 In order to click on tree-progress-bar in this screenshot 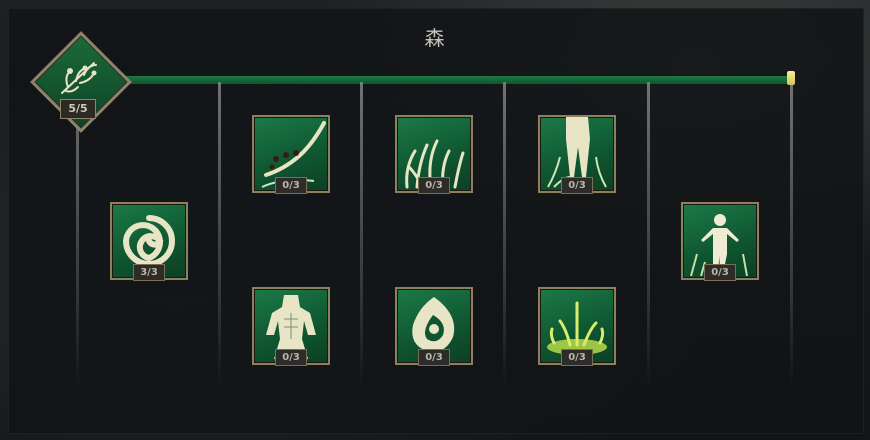, I will do `click(453, 79)`.